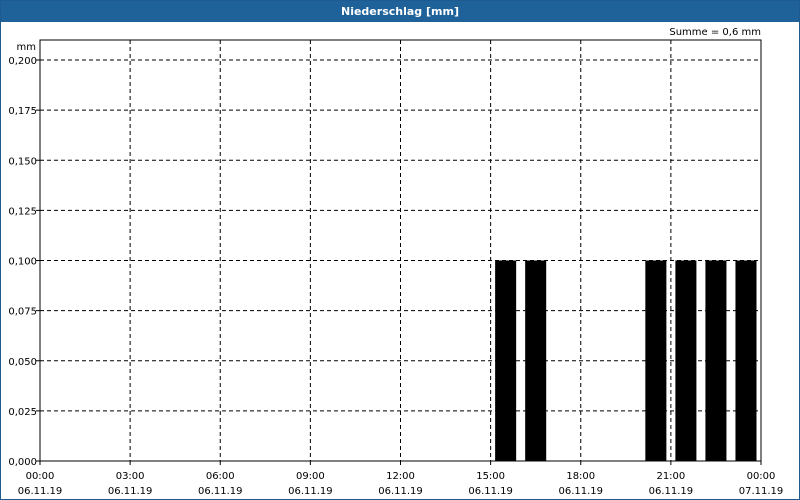  What do you see at coordinates (670, 476) in the screenshot?
I see `x-tick-time-label: 21:00` at bounding box center [670, 476].